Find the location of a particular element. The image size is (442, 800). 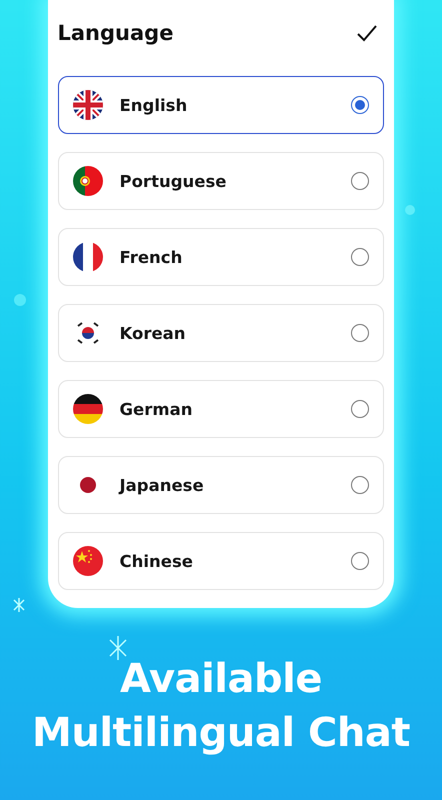

language-option: Korean is located at coordinates (221, 333).